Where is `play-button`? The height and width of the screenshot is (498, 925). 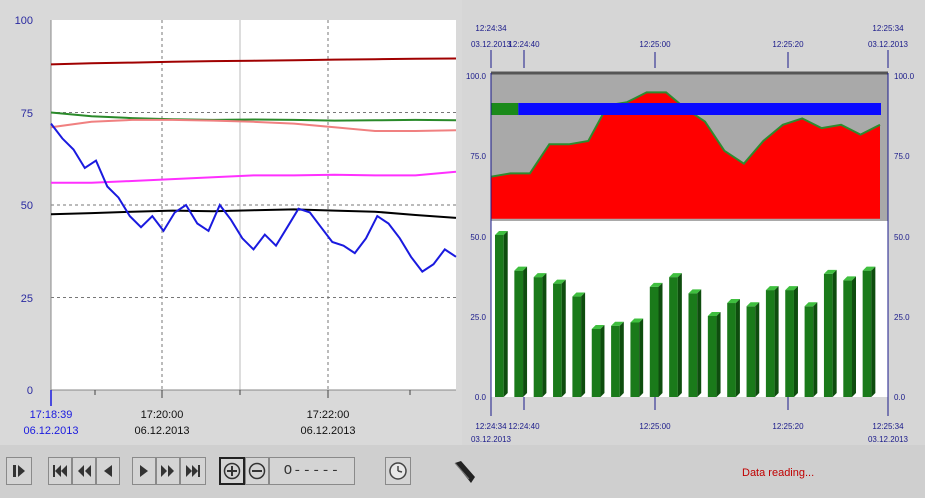 play-button is located at coordinates (144, 471).